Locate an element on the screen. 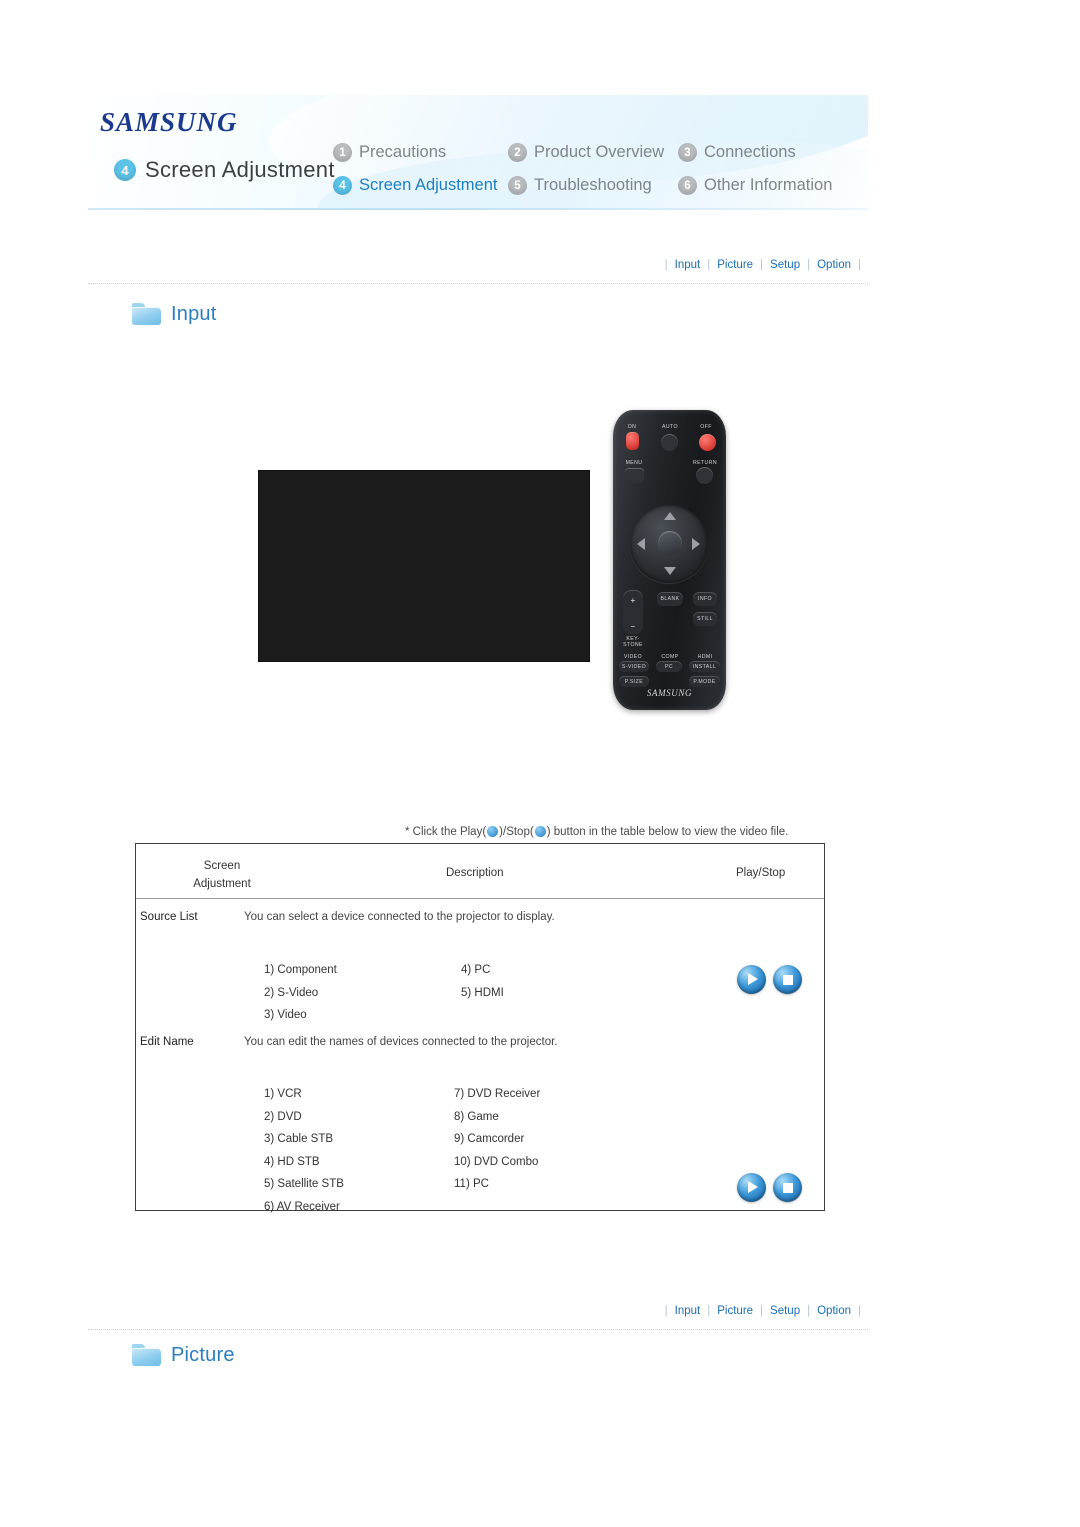 The height and width of the screenshot is (1527, 1080). nav-badge-6: 6 is located at coordinates (687, 185).